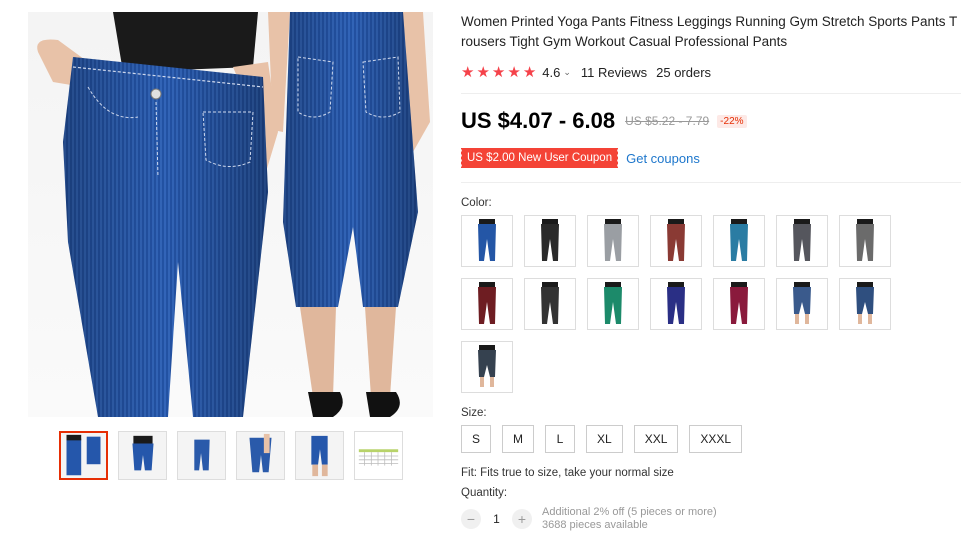 This screenshot has width=969, height=544. Describe the element at coordinates (201, 455) in the screenshot. I see `thumbnail-side` at that location.